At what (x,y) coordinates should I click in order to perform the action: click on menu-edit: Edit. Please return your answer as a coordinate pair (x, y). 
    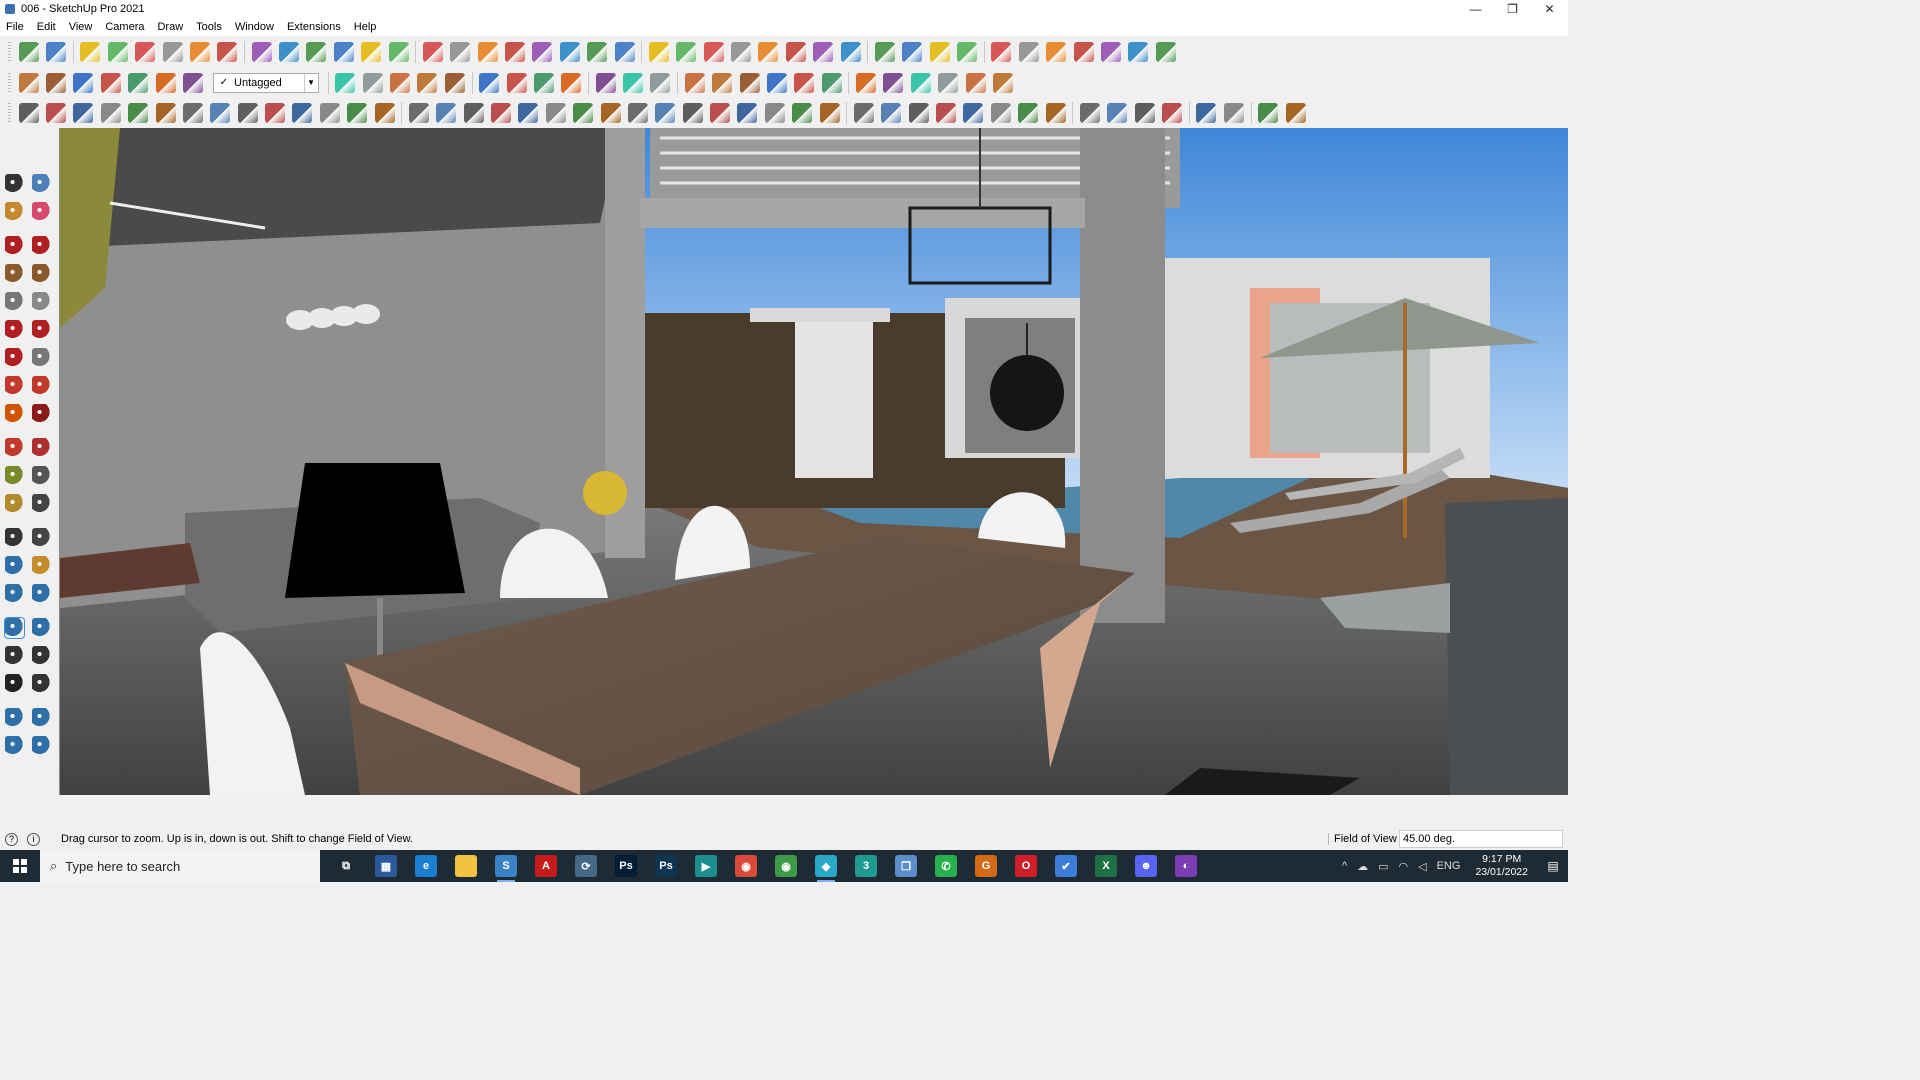
    Looking at the image, I should click on (46, 27).